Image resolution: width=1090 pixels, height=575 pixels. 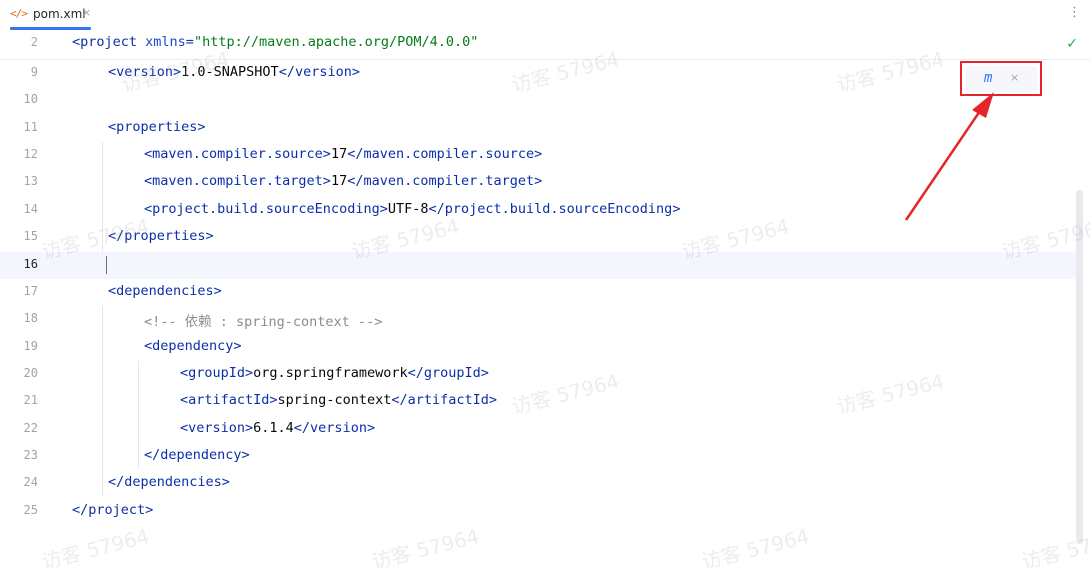 I want to click on annotation-arrow, so click(x=949, y=156).